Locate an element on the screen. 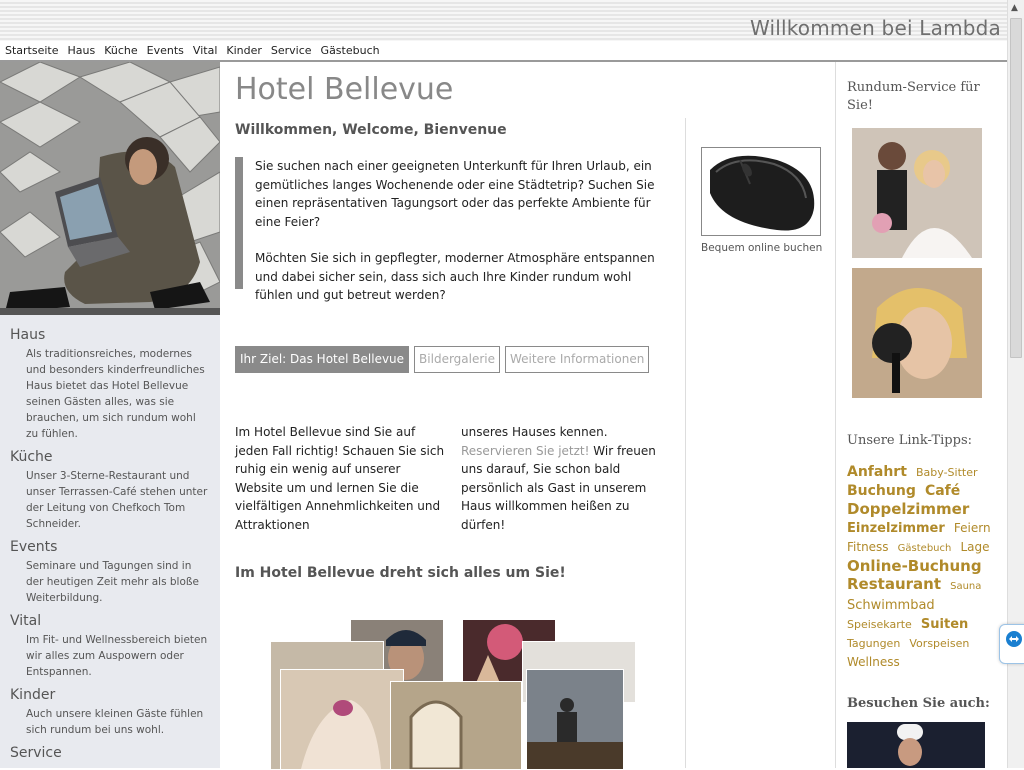 The width and height of the screenshot is (1024, 770). page-title: Hotel Bellevue is located at coordinates (344, 89).